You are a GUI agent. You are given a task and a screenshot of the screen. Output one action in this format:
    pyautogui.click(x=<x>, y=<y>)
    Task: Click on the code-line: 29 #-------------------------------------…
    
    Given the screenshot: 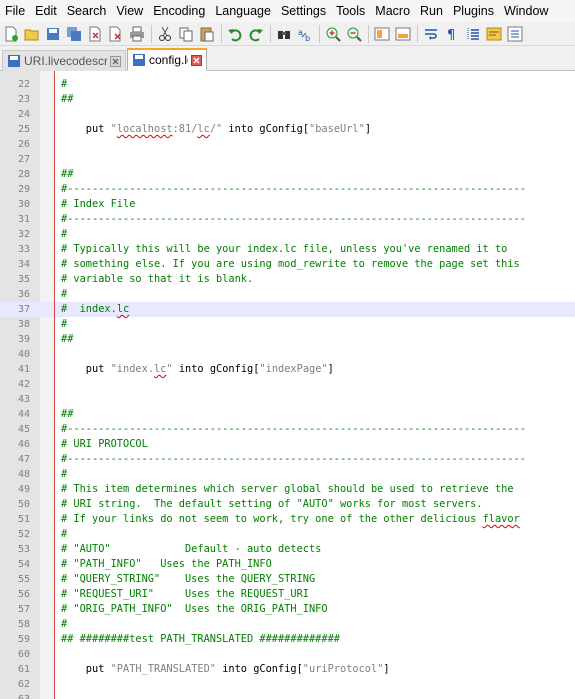 What is the action you would take?
    pyautogui.click(x=287, y=189)
    